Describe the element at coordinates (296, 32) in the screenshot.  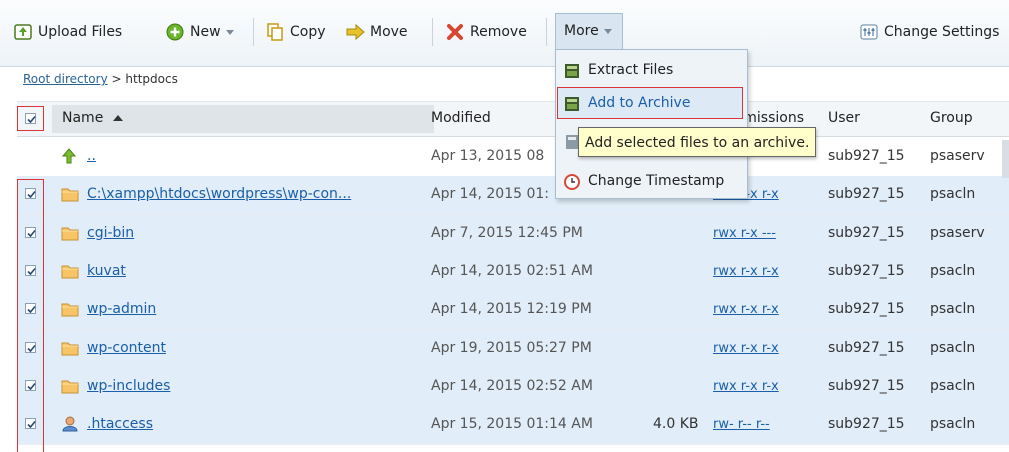
I see `copy-button: Copy` at that location.